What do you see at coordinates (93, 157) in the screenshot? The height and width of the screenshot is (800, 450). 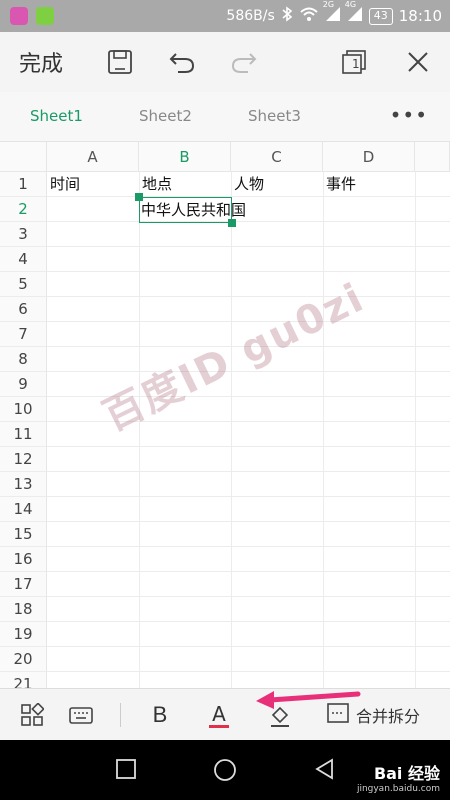 I see `col-header-a: A` at bounding box center [93, 157].